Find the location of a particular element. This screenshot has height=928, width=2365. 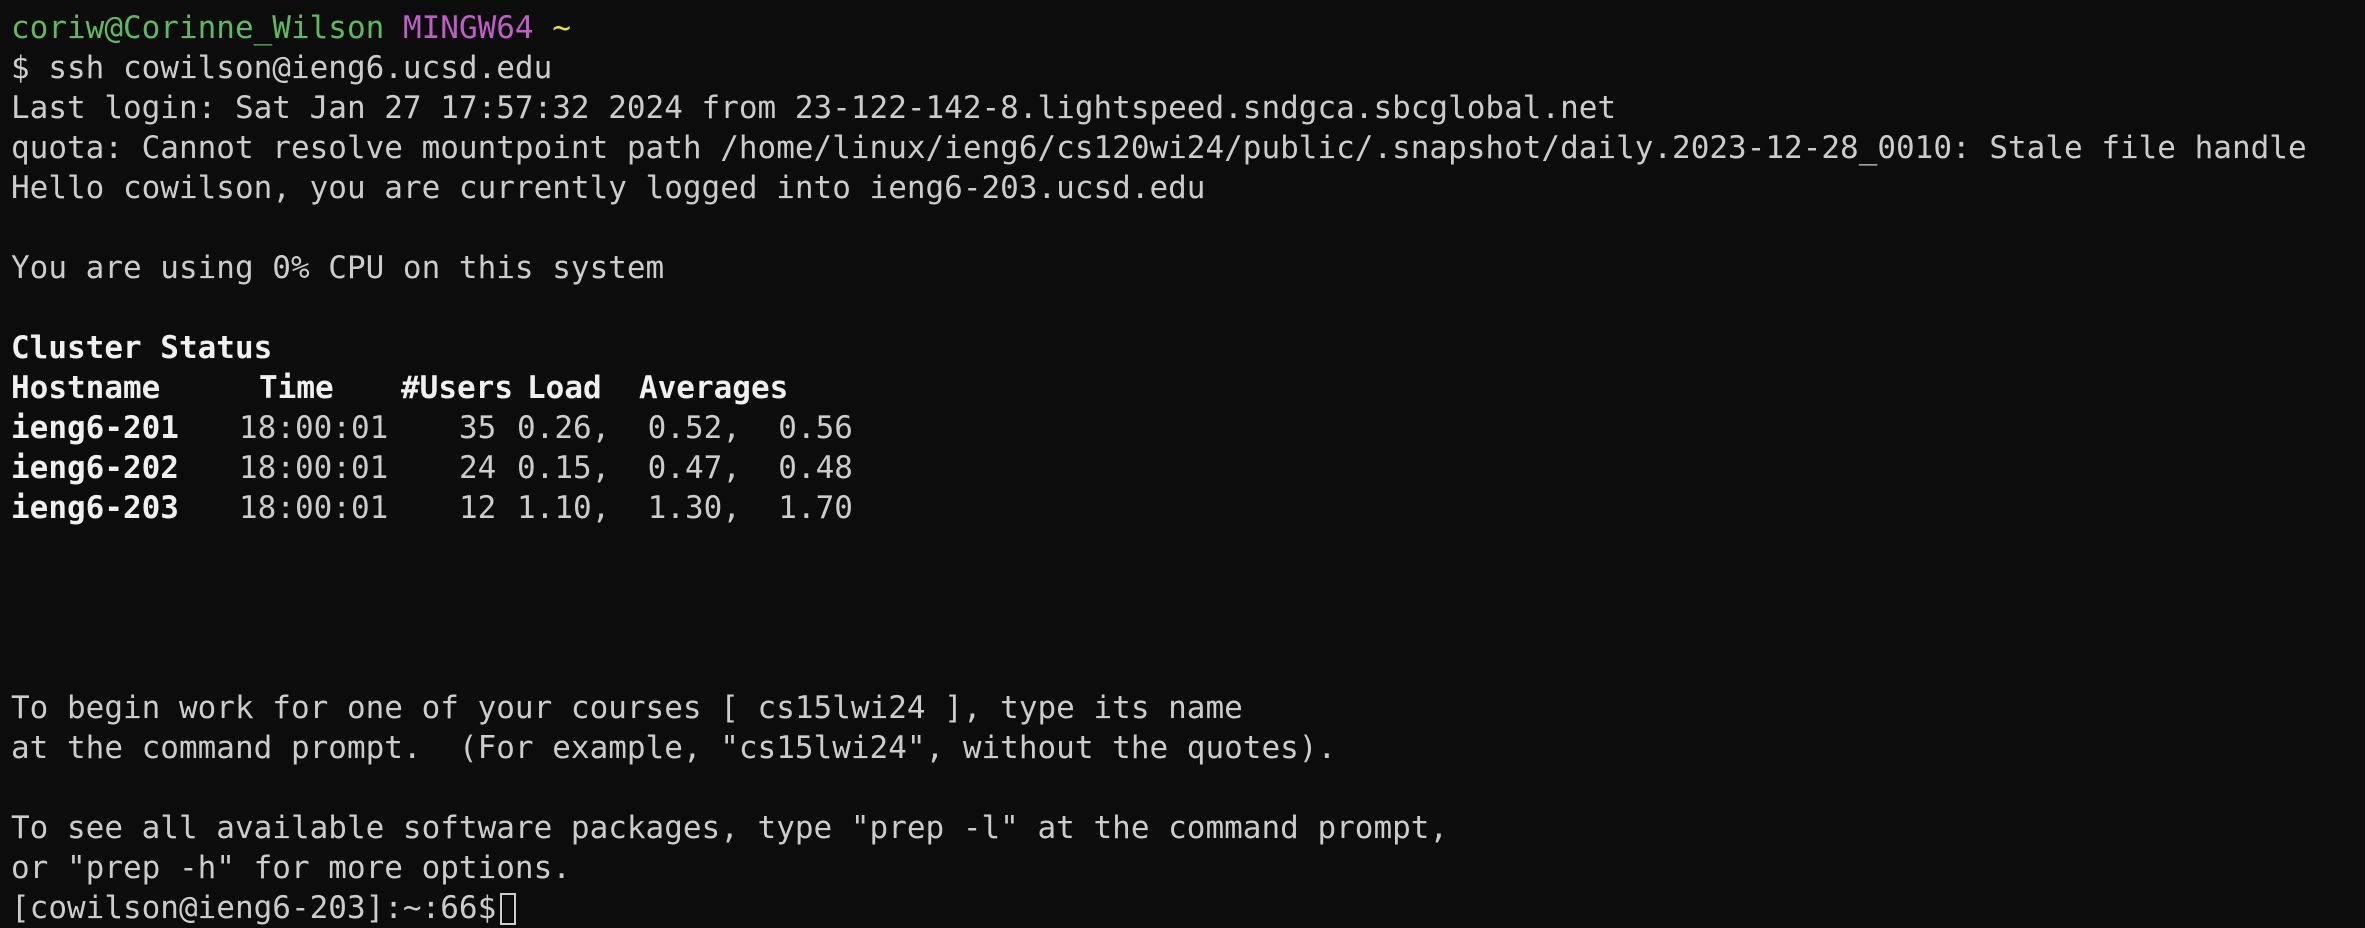

table-row: ieng6-201 18:00:01 35 0.26, 0.52, 0.56 is located at coordinates (1188, 428).